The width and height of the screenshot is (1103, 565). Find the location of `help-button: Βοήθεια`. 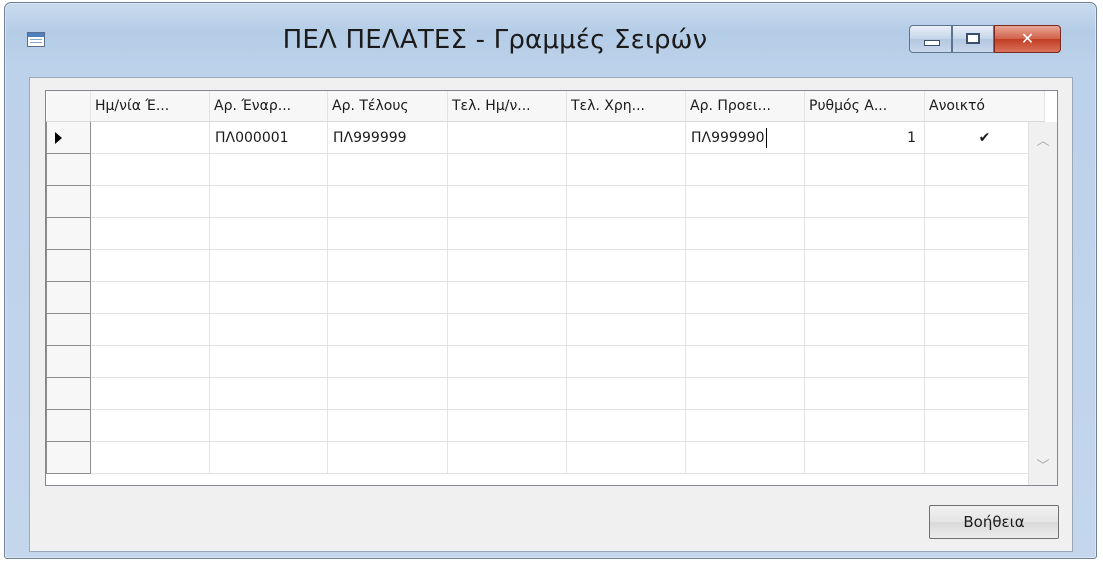

help-button: Βοήθεια is located at coordinates (994, 522).